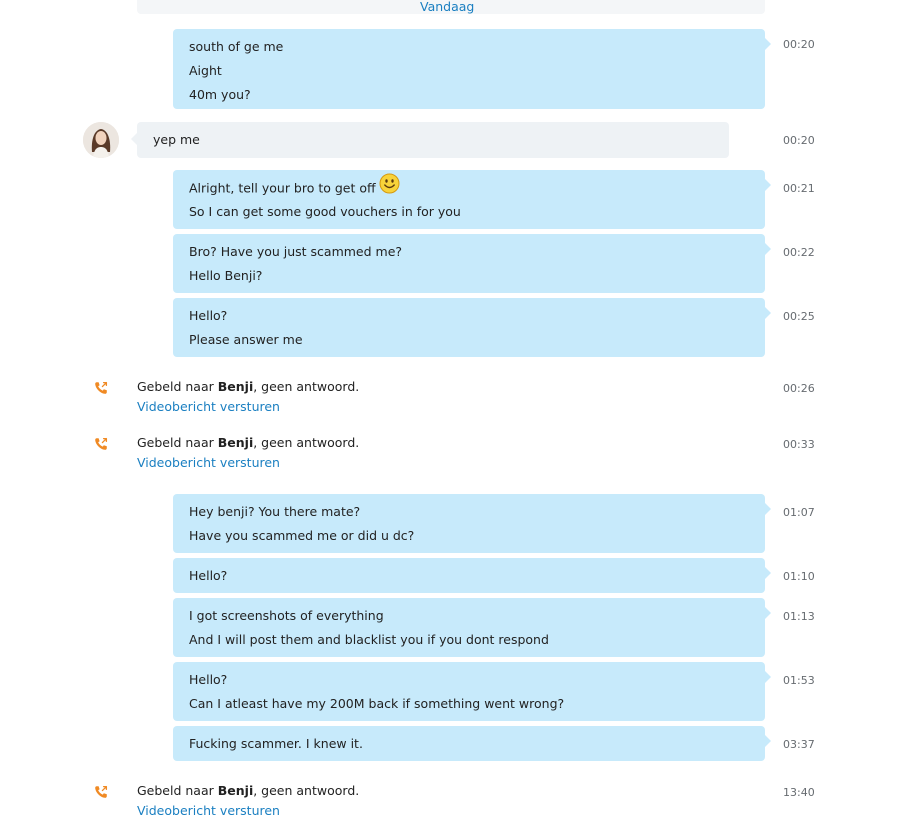 This screenshot has width=914, height=835. Describe the element at coordinates (799, 512) in the screenshot. I see `message-timestamp: 01:07` at that location.